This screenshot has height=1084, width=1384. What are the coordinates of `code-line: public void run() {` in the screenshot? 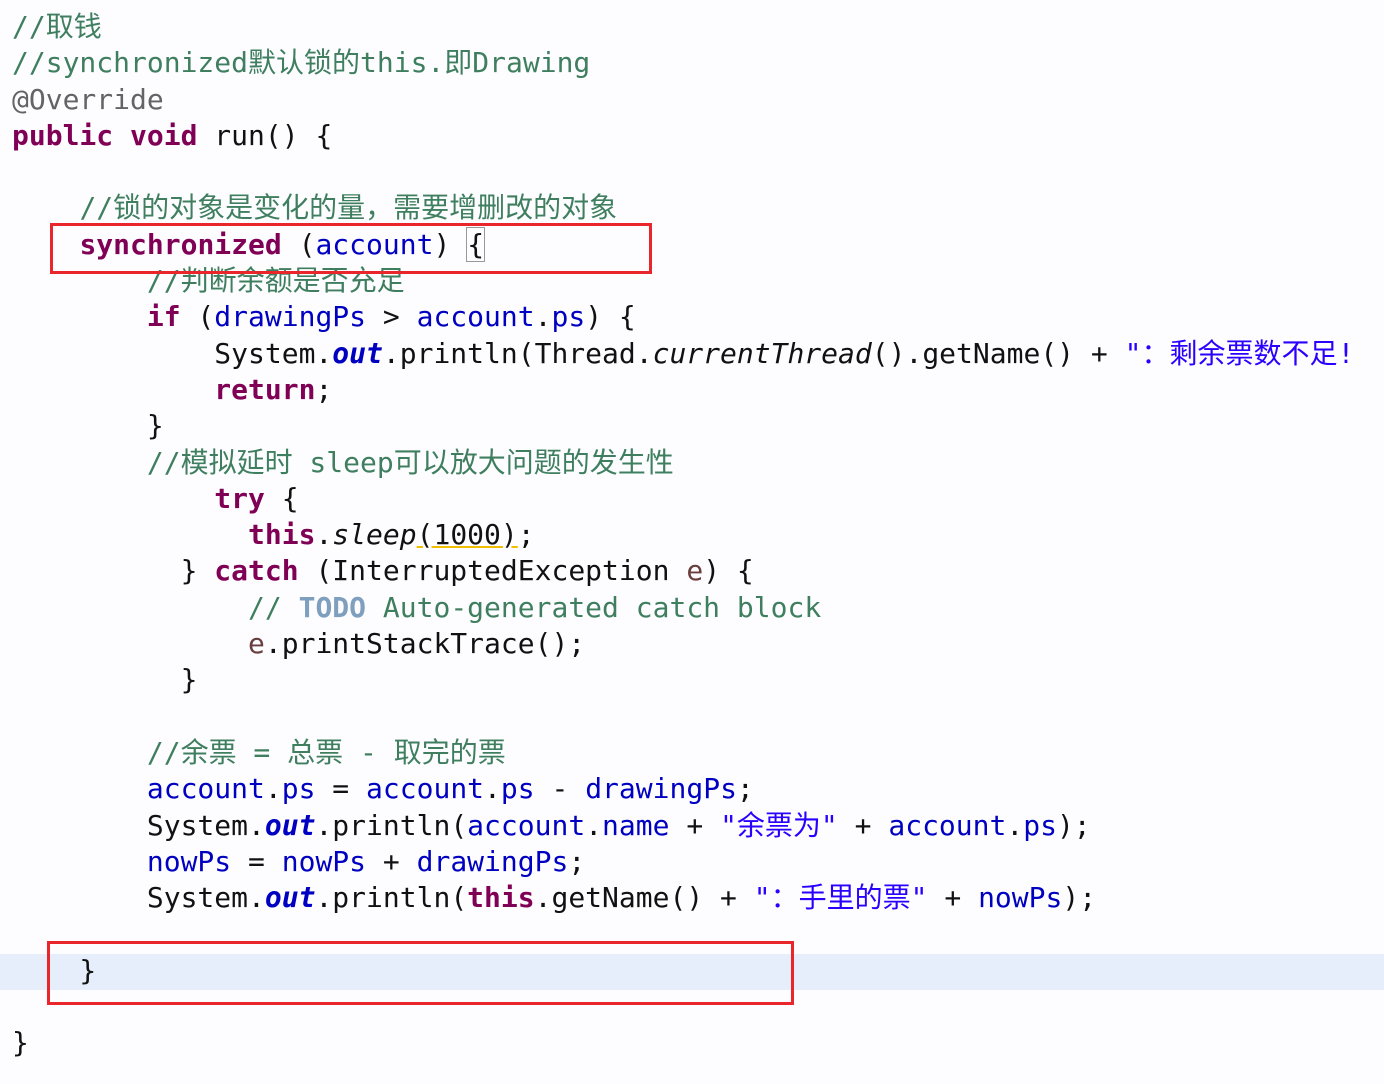 It's located at (683, 136).